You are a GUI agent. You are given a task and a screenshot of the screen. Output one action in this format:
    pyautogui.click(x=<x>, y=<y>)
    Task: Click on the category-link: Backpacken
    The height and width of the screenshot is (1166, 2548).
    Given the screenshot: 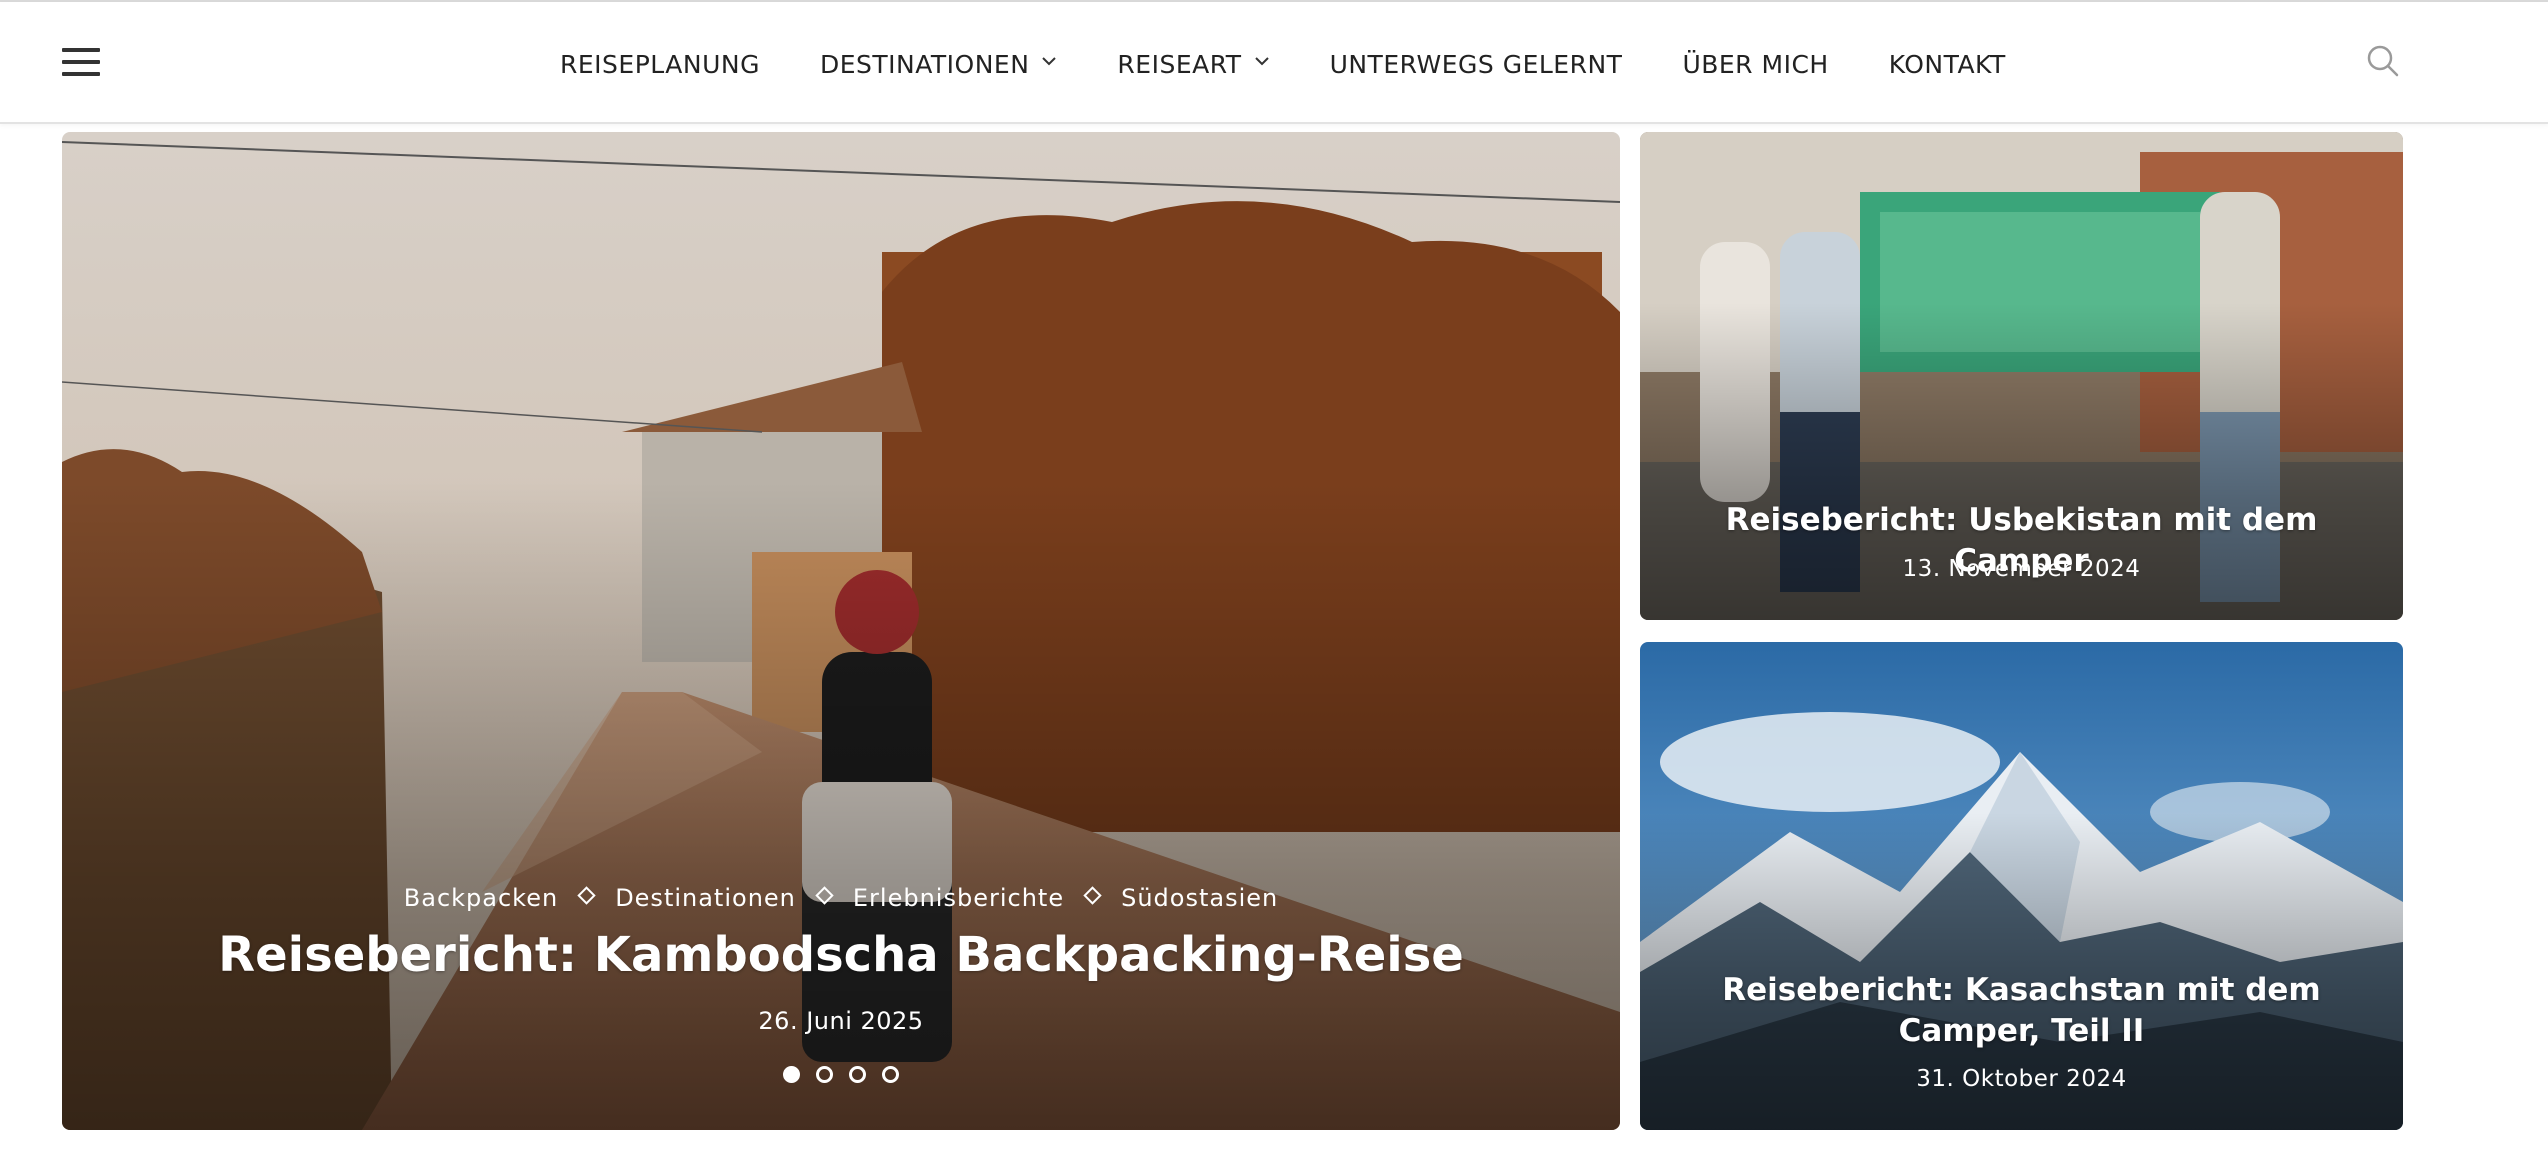 What is the action you would take?
    pyautogui.click(x=481, y=898)
    